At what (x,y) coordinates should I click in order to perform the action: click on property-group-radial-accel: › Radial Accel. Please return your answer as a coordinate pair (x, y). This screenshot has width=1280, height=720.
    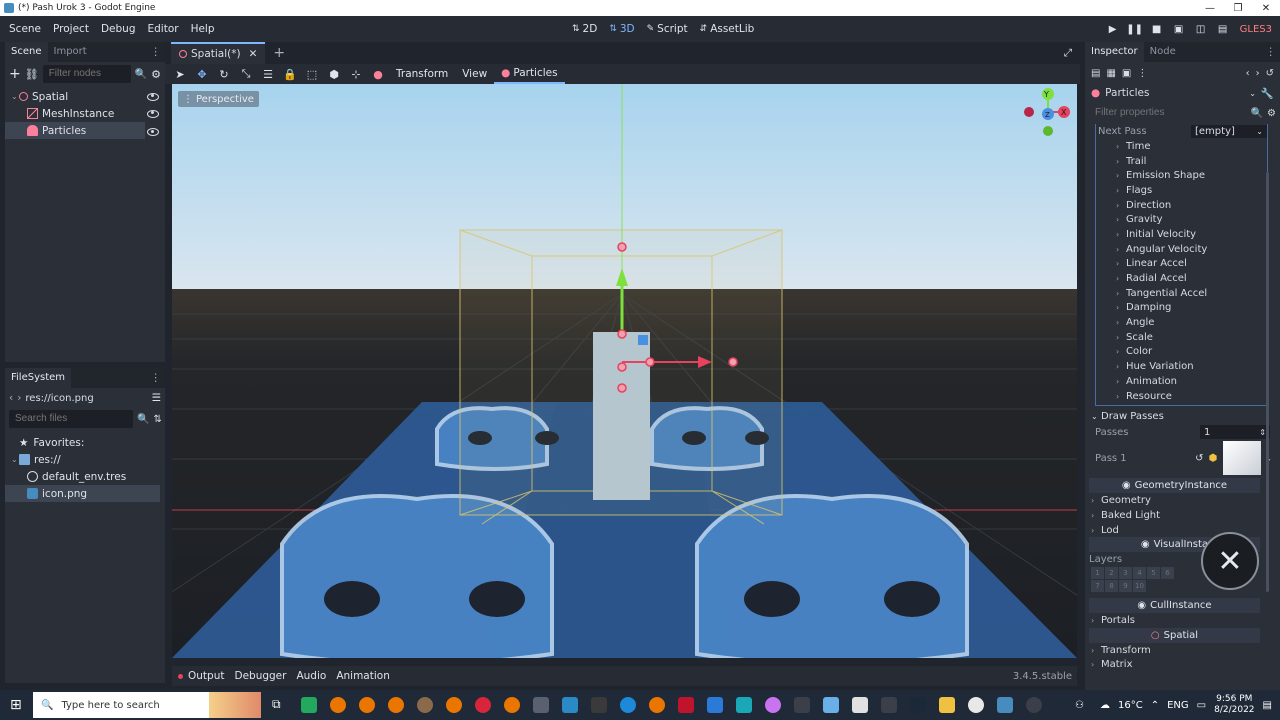
    Looking at the image, I should click on (1181, 278).